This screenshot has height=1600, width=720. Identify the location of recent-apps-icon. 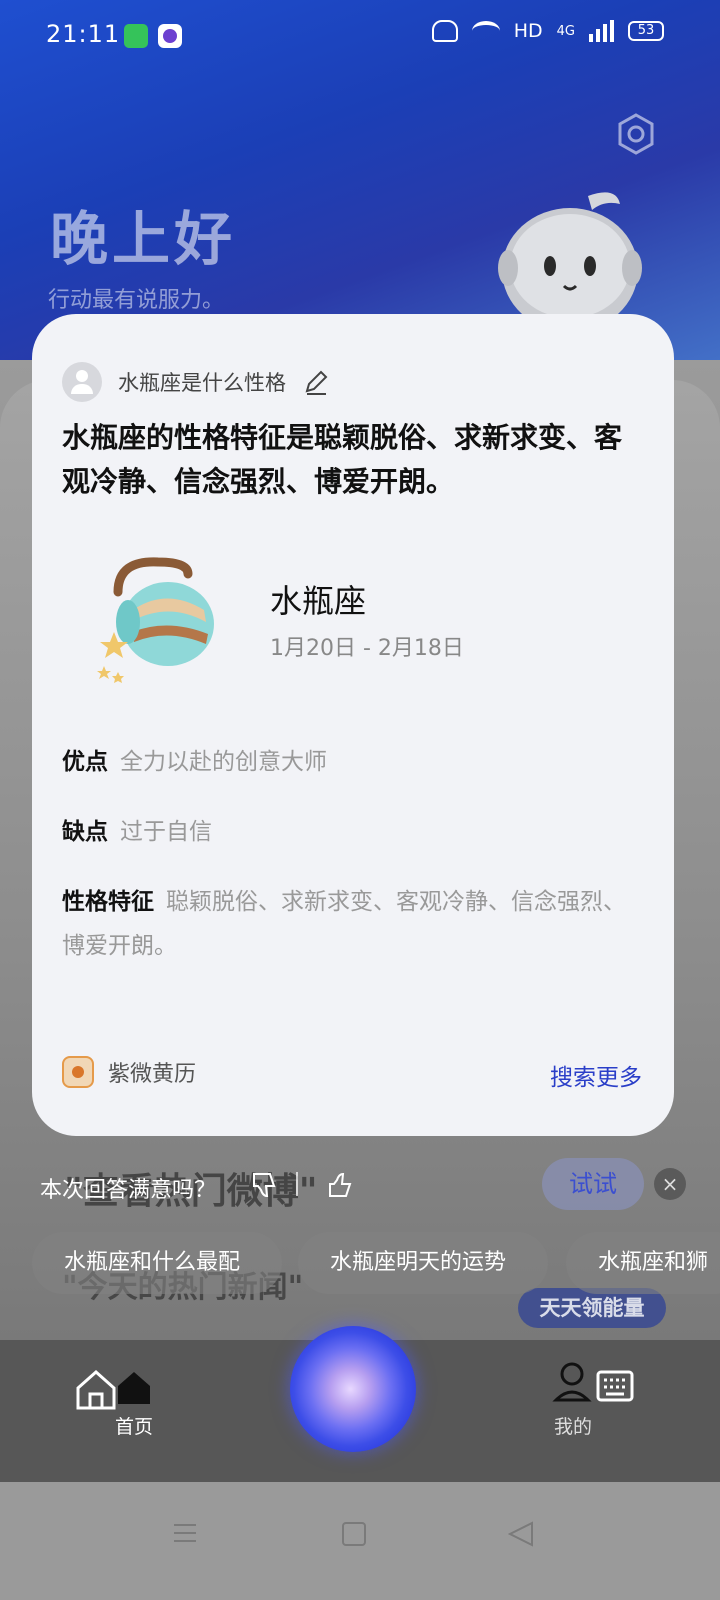
(185, 1533).